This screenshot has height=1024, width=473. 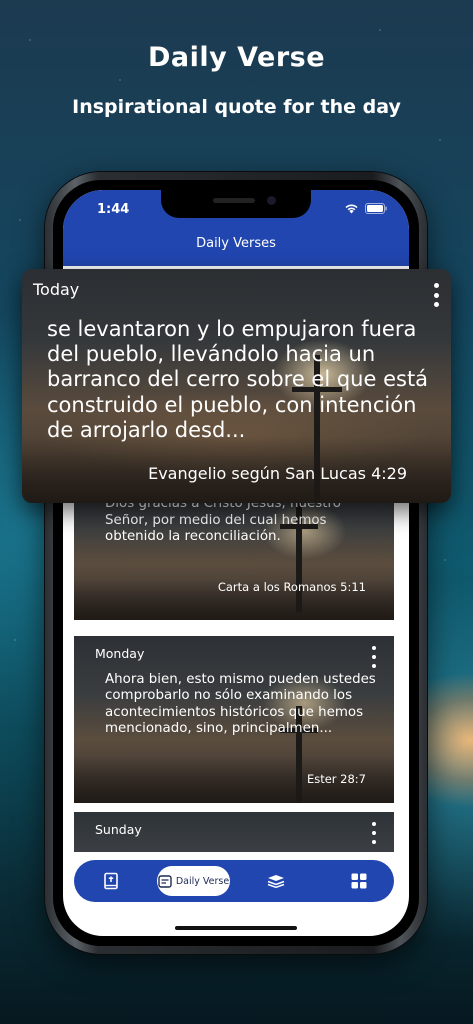 I want to click on battery-icon, so click(x=376, y=208).